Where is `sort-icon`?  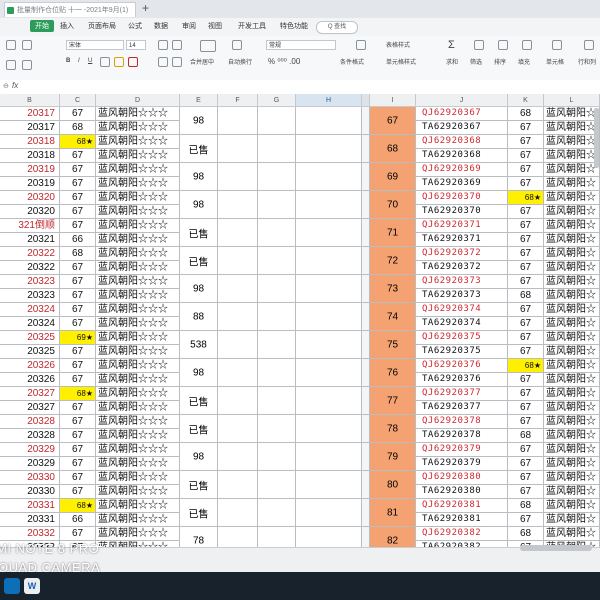 sort-icon is located at coordinates (503, 45).